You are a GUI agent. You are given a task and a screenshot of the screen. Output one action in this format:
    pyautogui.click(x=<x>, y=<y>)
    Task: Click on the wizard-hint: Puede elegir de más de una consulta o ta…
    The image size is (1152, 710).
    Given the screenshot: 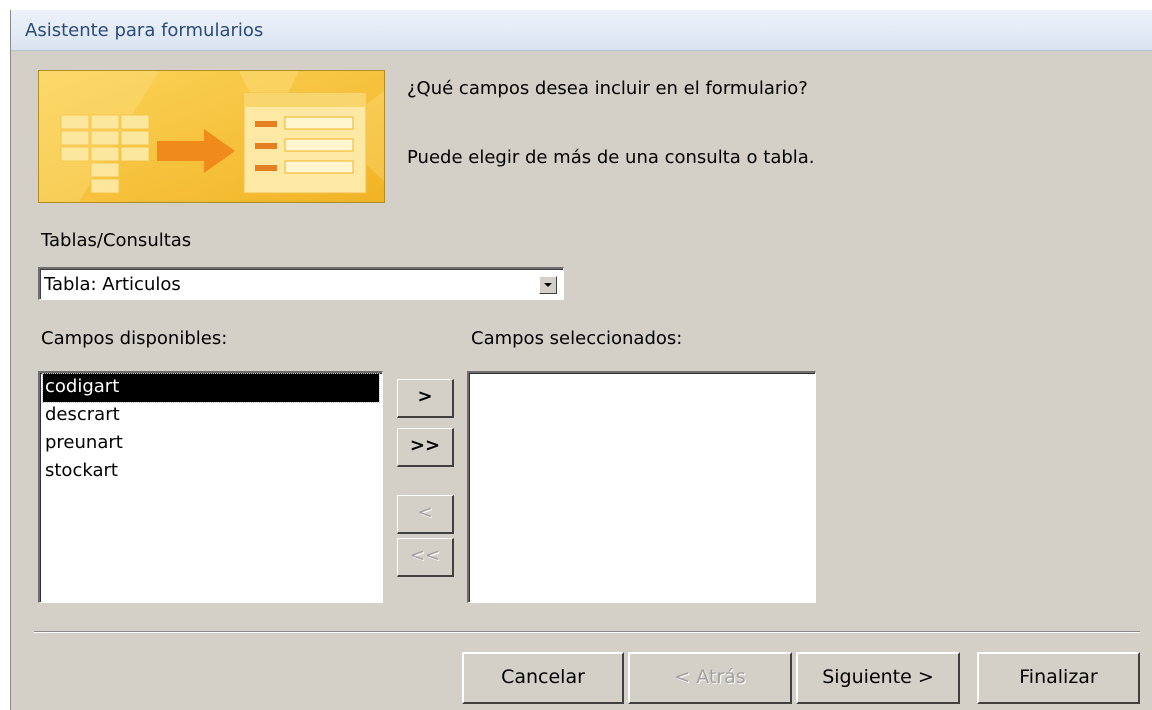 What is the action you would take?
    pyautogui.click(x=611, y=157)
    